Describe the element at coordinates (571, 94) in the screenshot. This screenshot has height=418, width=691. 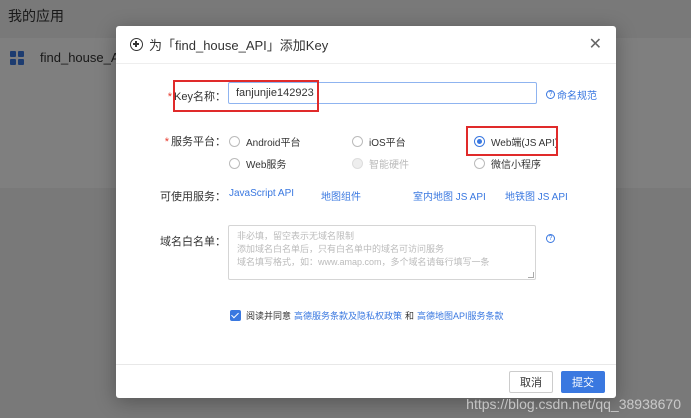
I see `naming-rule-link: ? 命名规范` at that location.